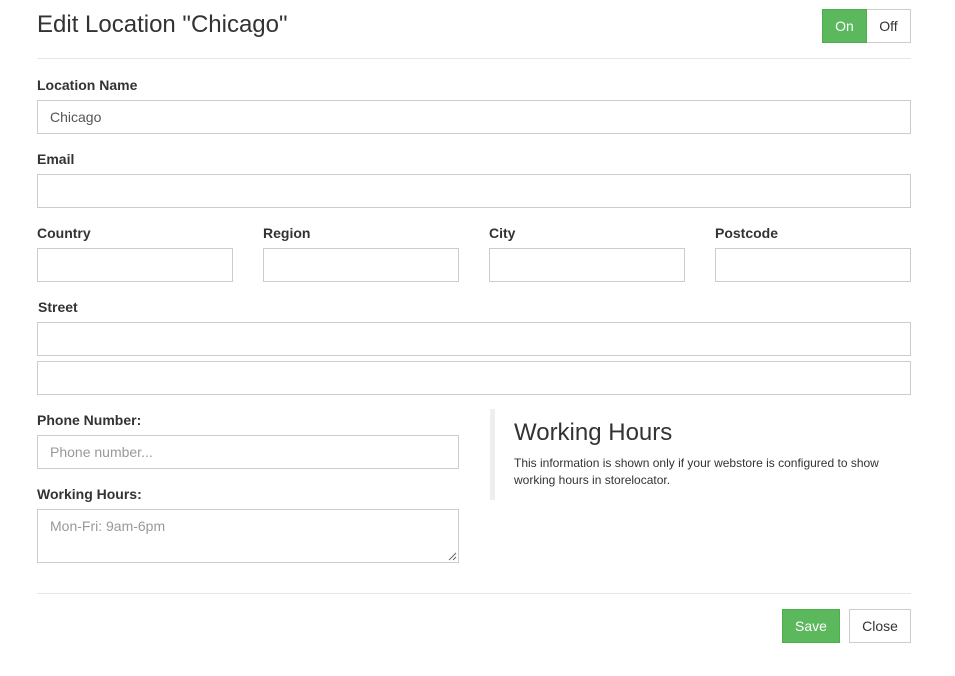  What do you see at coordinates (593, 432) in the screenshot?
I see `info-title: Working Hours` at bounding box center [593, 432].